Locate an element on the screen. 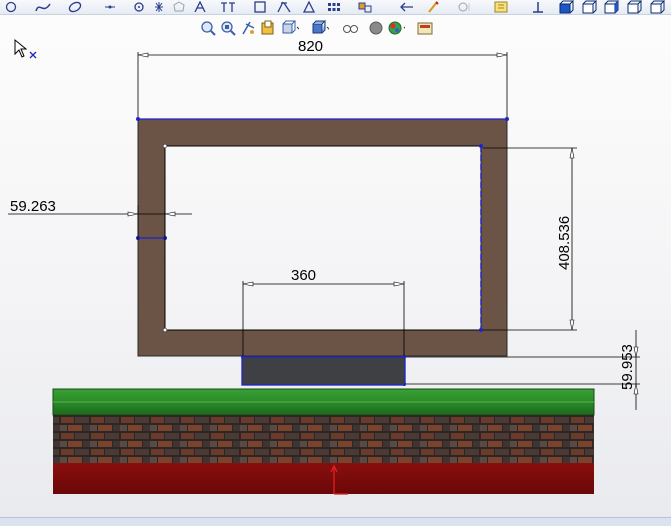 This screenshot has height=526, width=671. red-ground-layer is located at coordinates (323, 478).